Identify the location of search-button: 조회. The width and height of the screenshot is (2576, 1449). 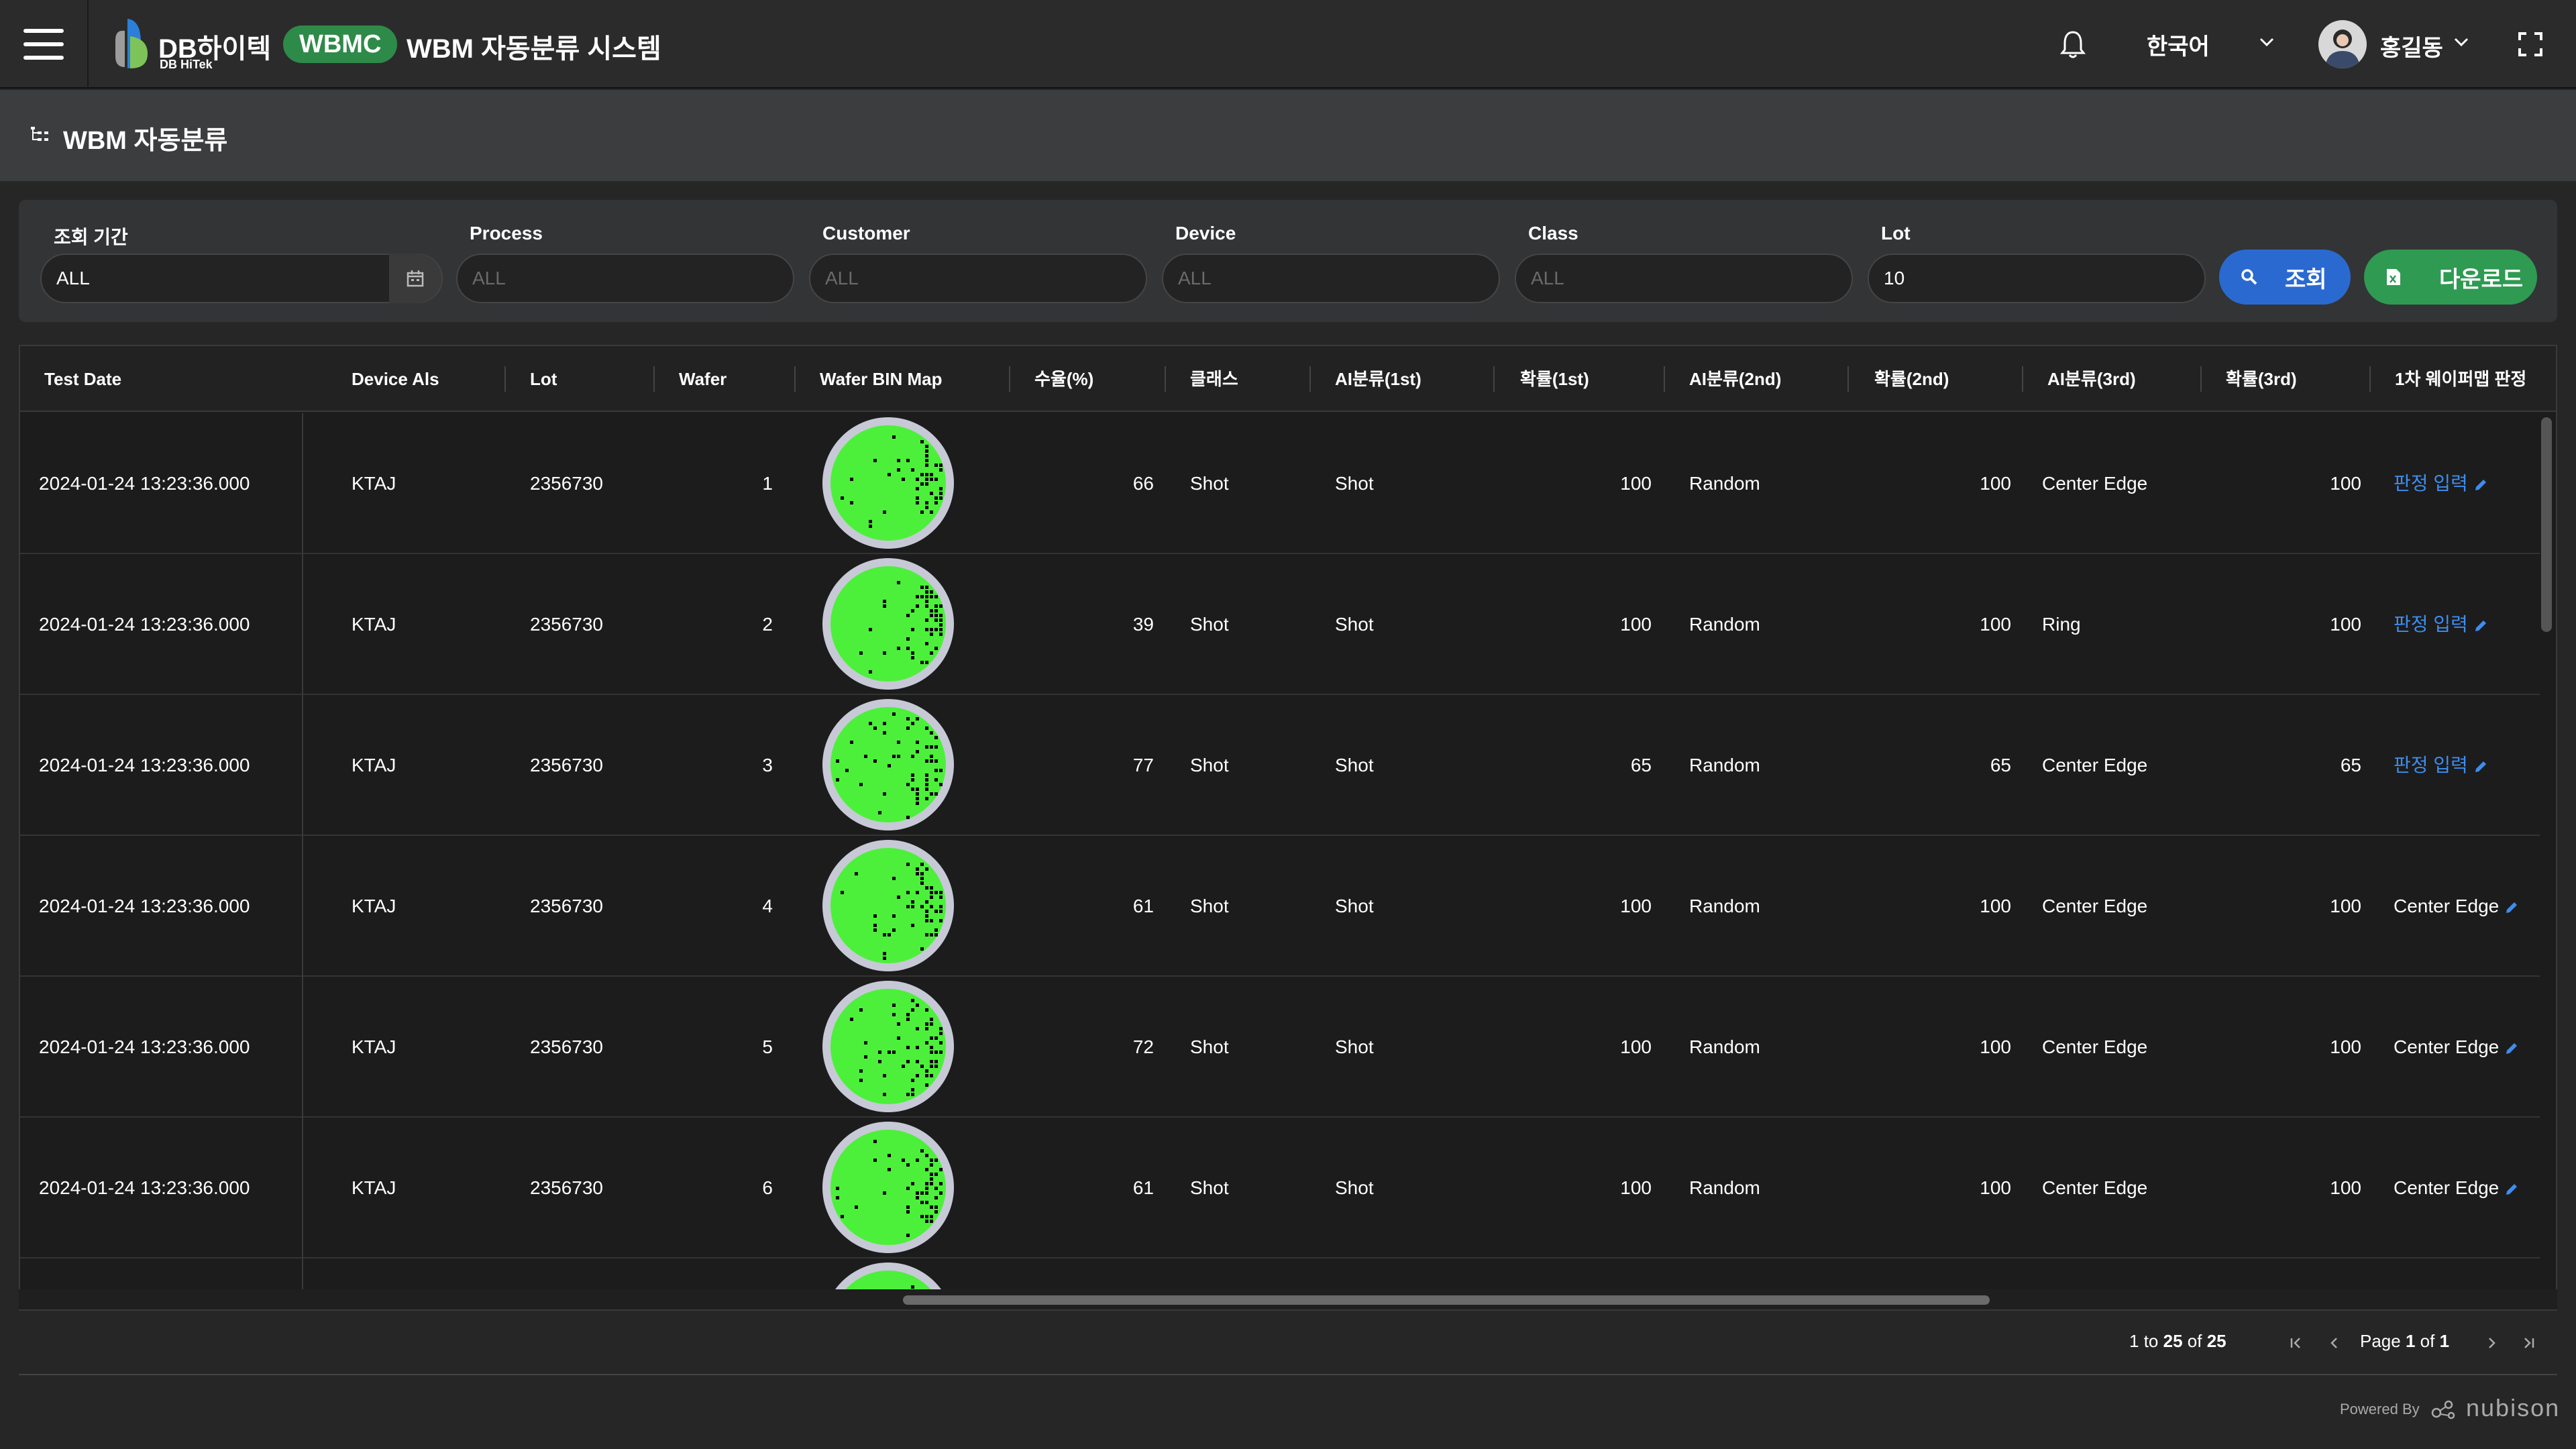
(2285, 277).